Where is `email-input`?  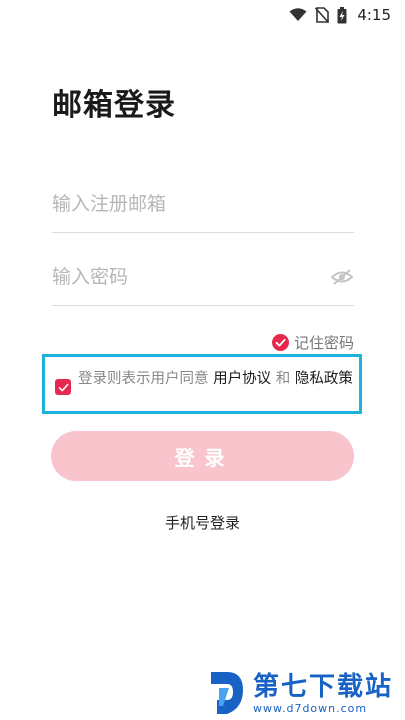 email-input is located at coordinates (203, 204).